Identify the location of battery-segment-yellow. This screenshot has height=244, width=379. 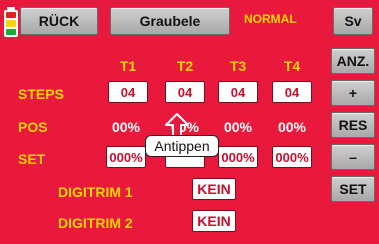
(11, 23).